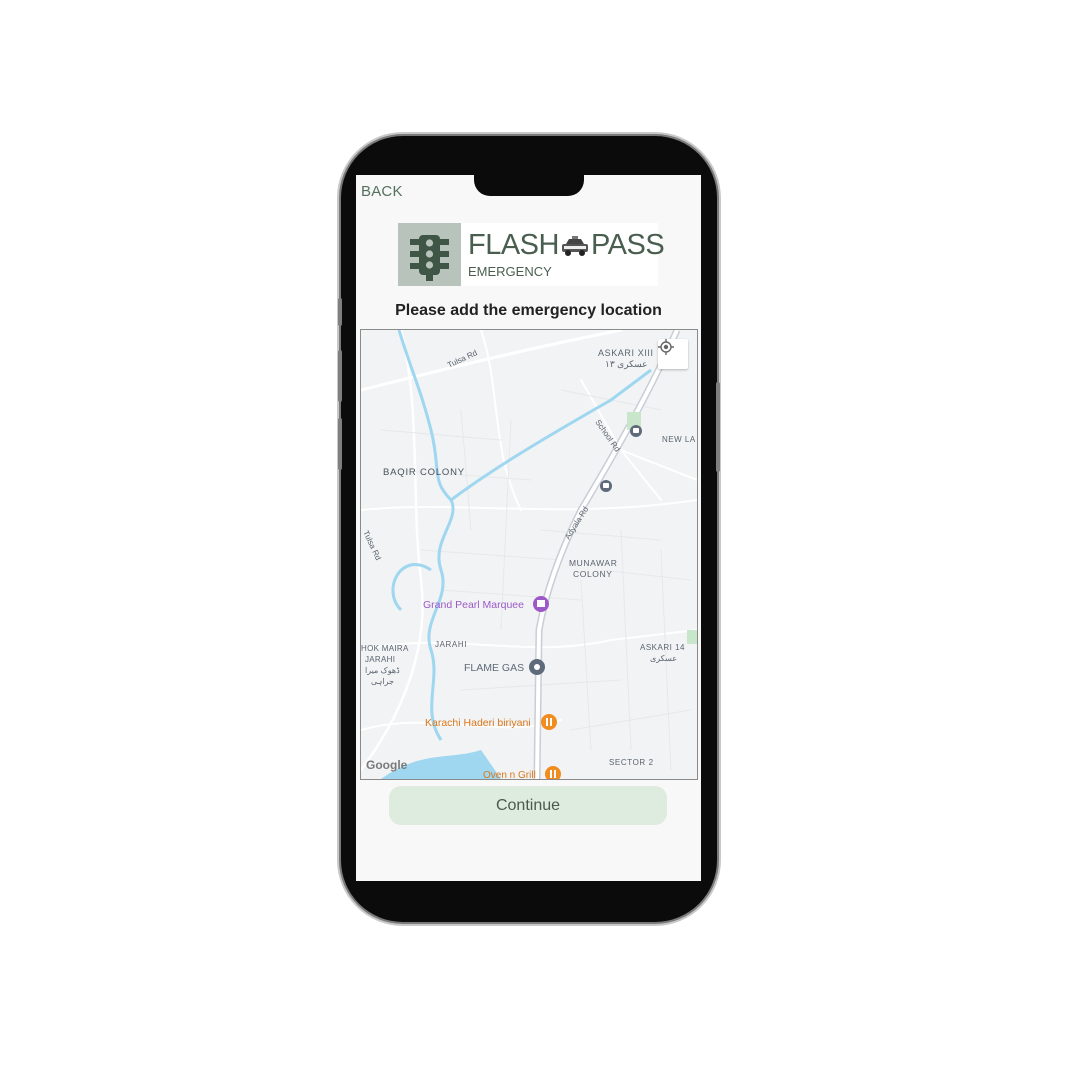 Image resolution: width=1080 pixels, height=1080 pixels. I want to click on continue-button: Continue, so click(528, 805).